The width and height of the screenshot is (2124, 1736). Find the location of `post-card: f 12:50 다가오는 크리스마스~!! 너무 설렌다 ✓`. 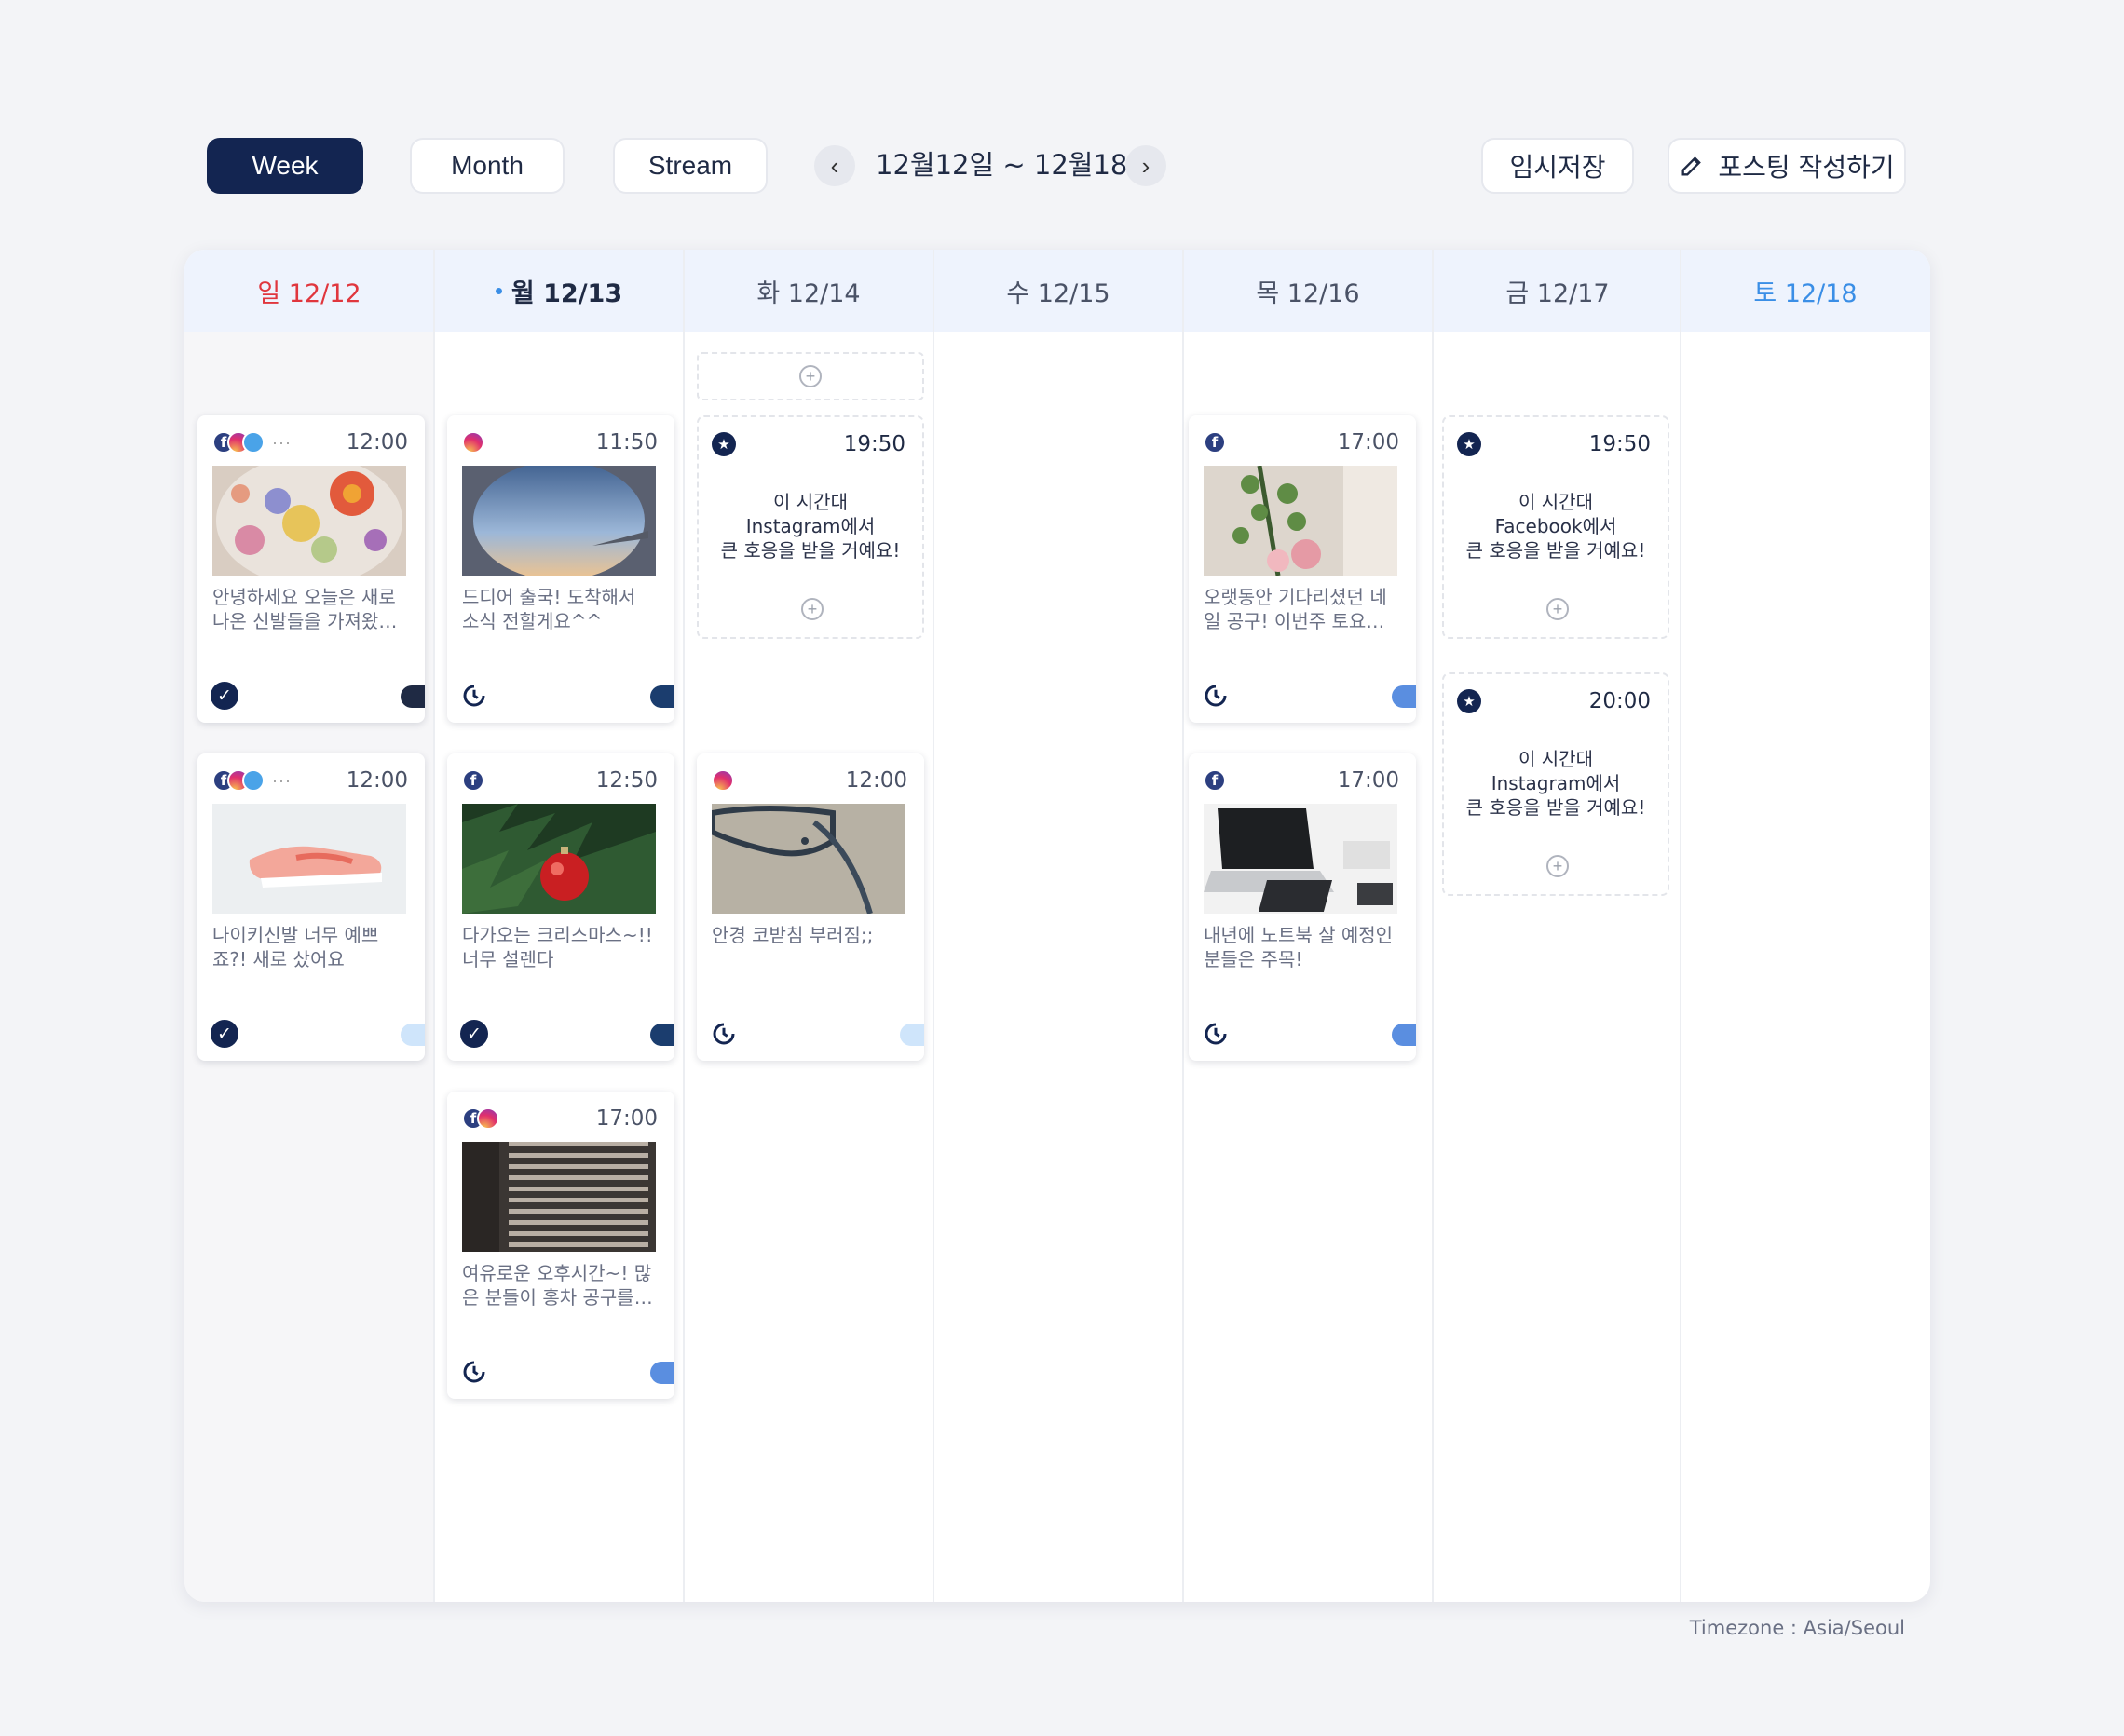

post-card: f 12:50 다가오는 크리스마스~!! 너무 설렌다 ✓ is located at coordinates (561, 907).